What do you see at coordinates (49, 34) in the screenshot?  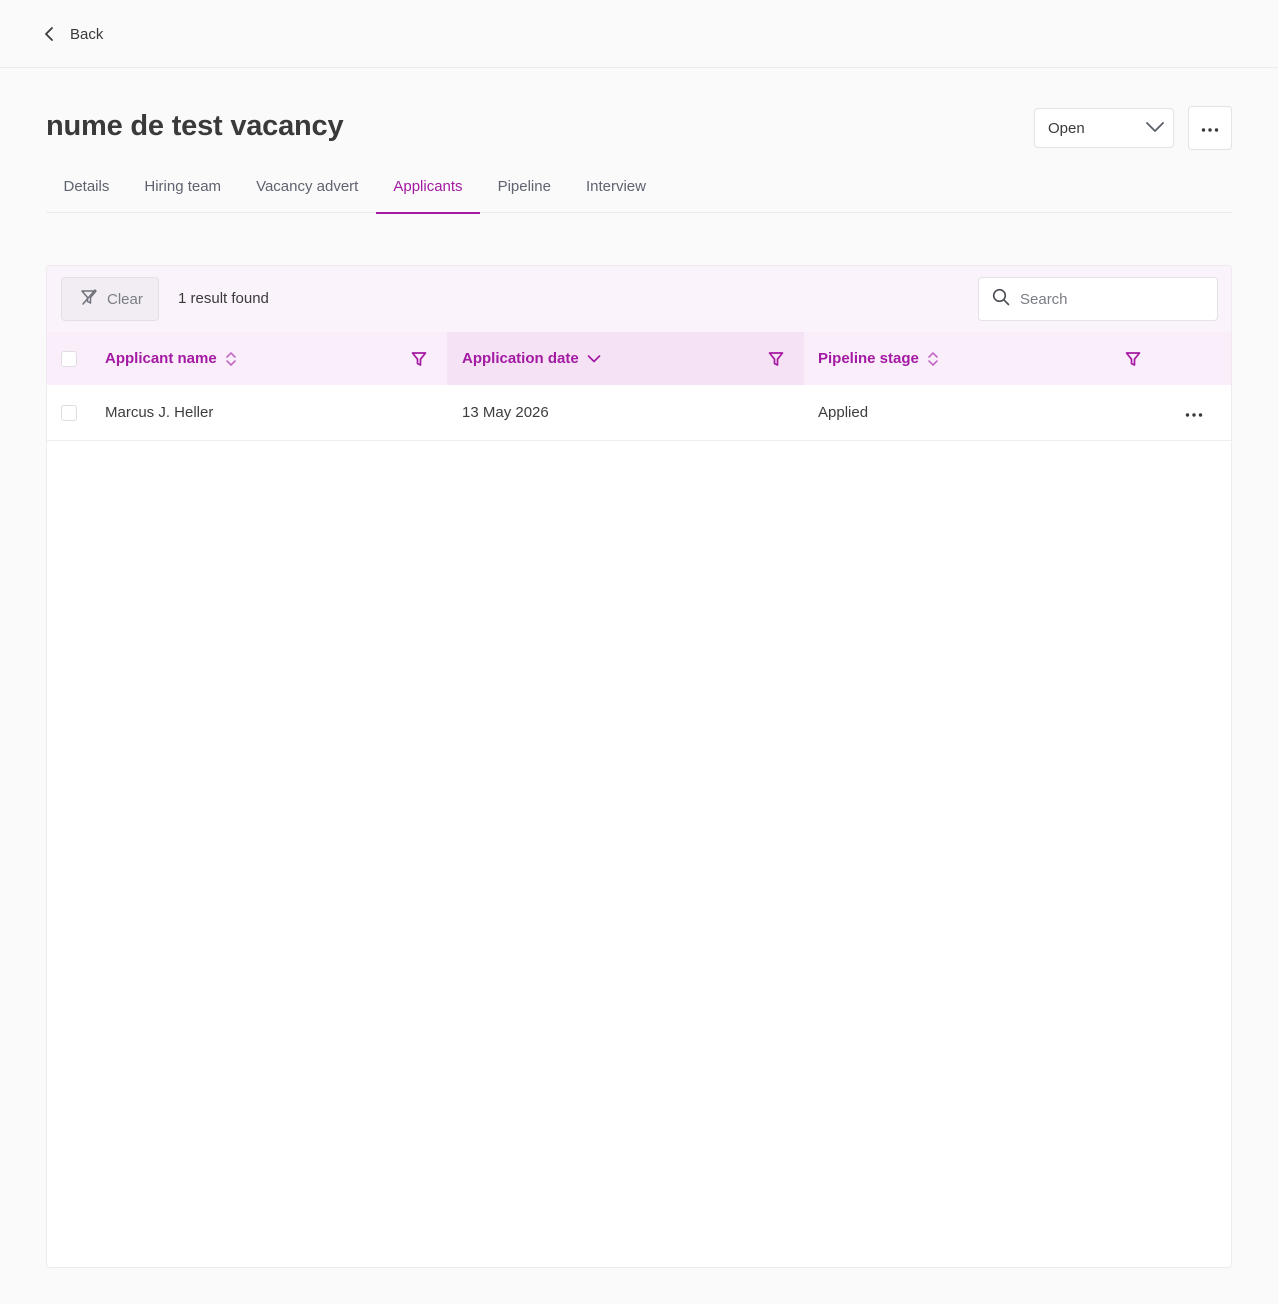 I see `chevron-left-icon` at bounding box center [49, 34].